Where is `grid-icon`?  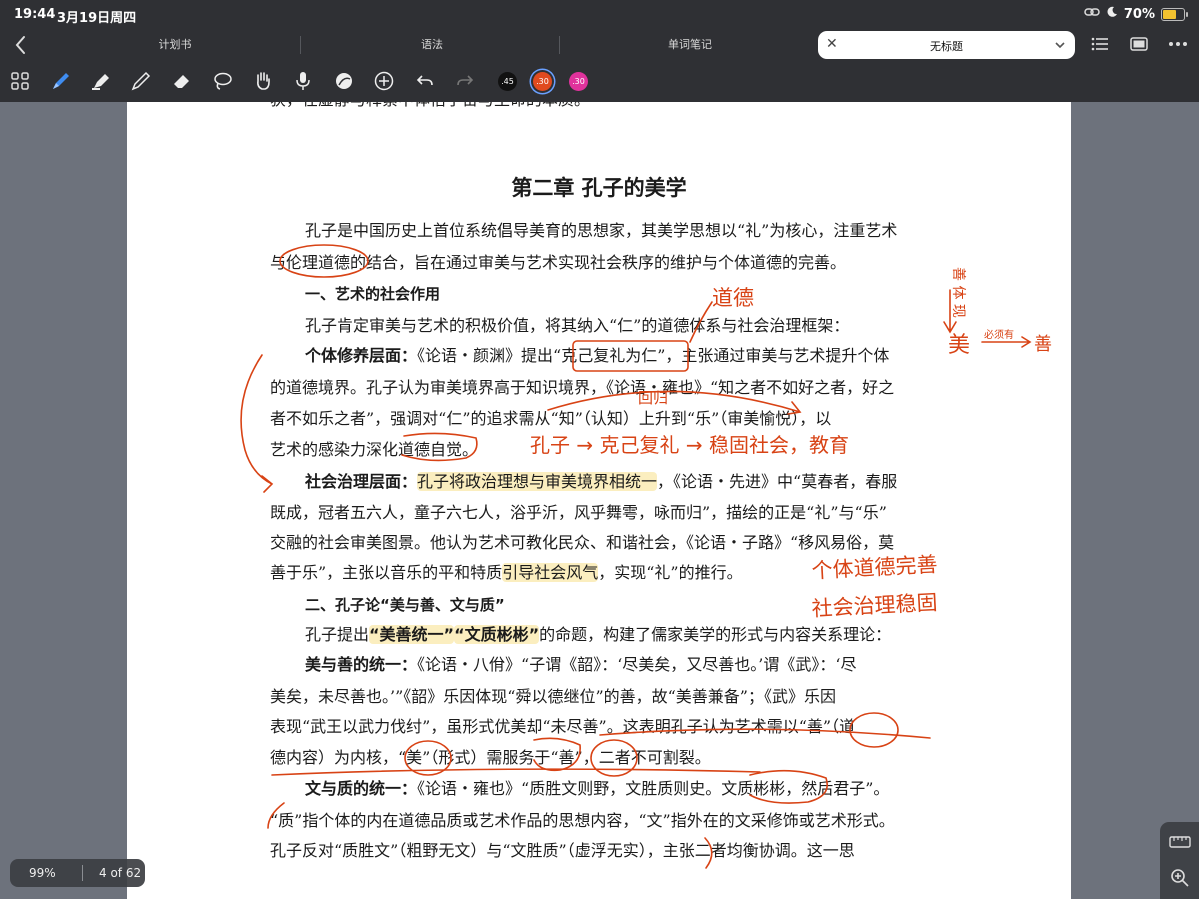
grid-icon is located at coordinates (20, 81).